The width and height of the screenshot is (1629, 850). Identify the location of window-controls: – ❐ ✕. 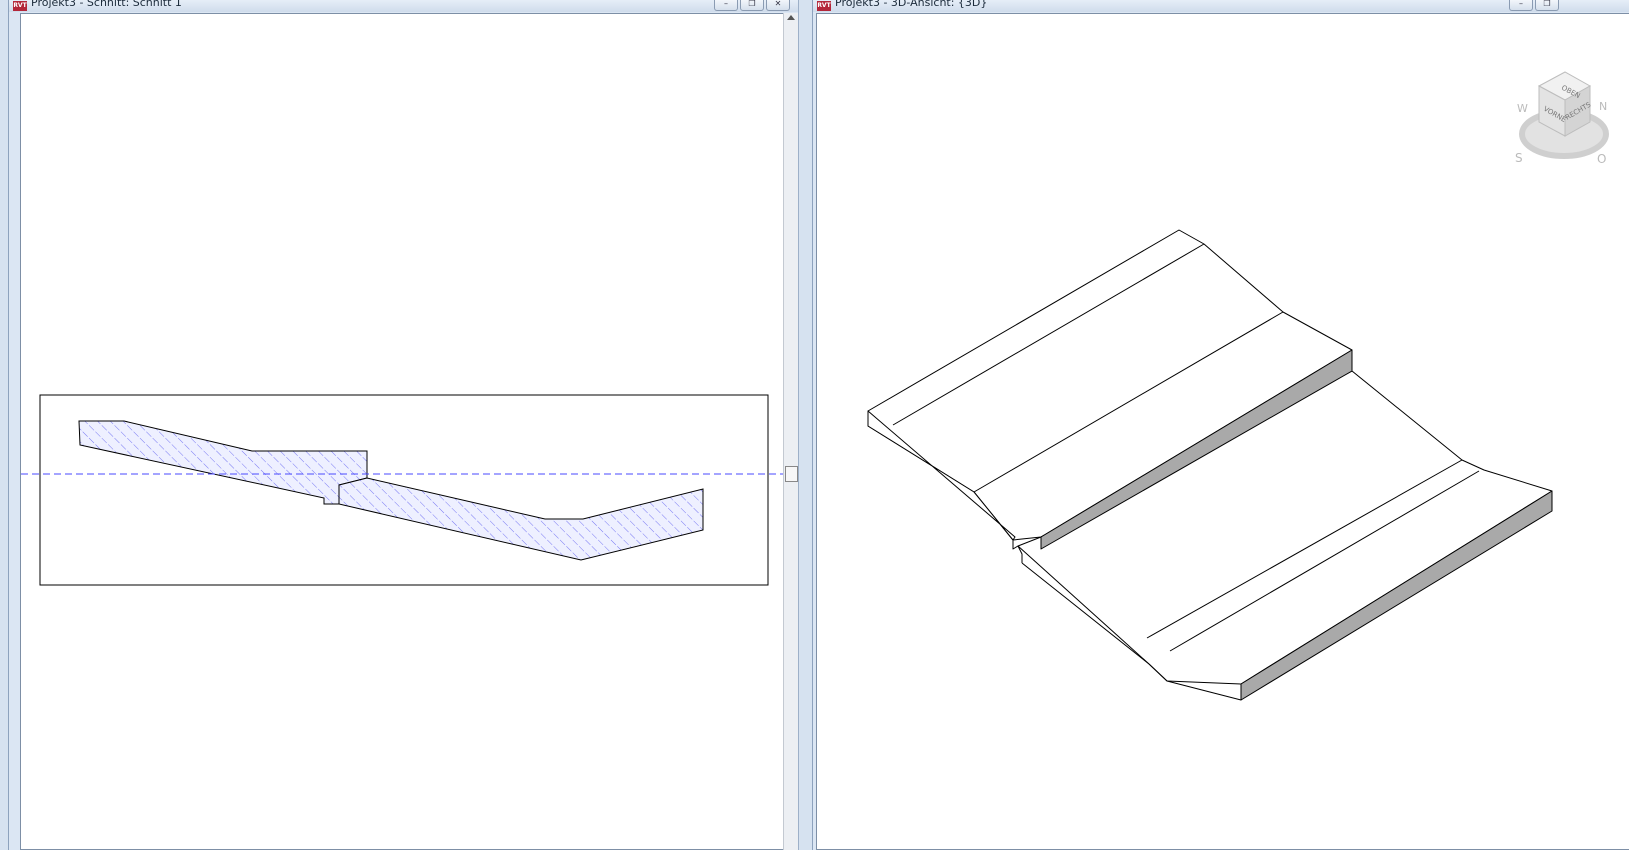
(752, 5).